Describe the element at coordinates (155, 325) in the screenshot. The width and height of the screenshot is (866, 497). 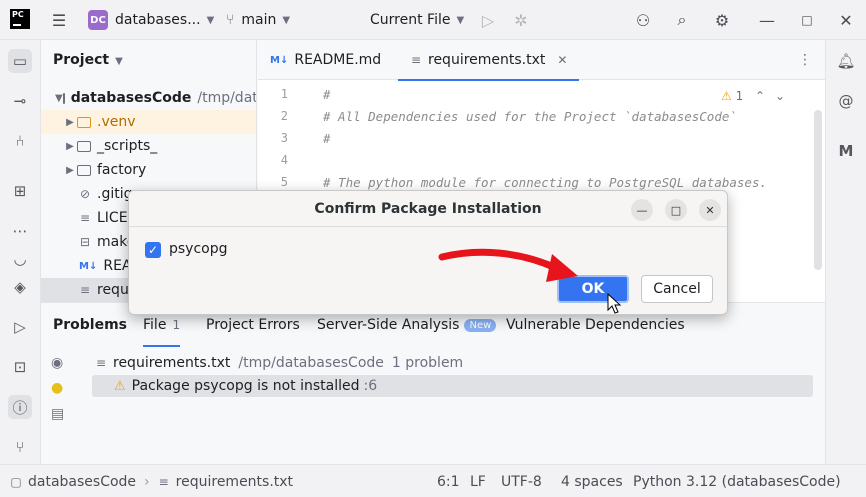
I see `tab-label: File` at that location.